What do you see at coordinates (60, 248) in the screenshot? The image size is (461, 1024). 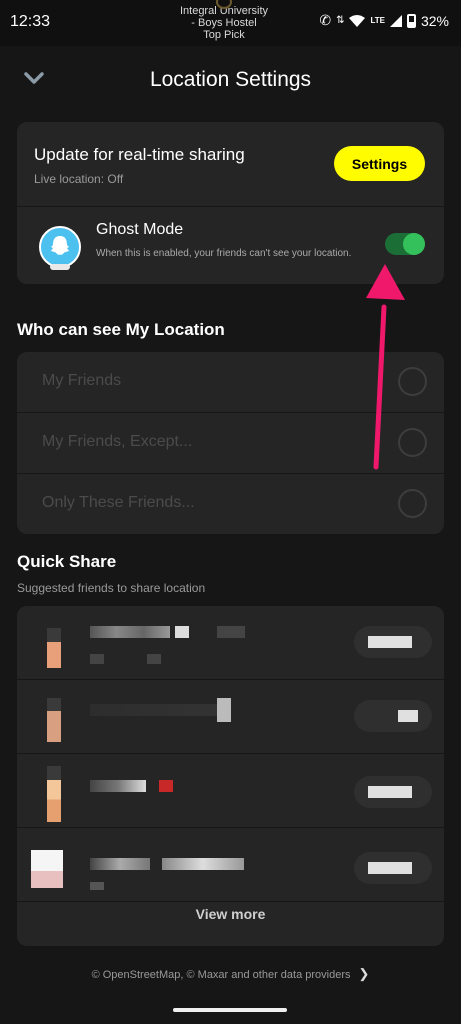 I see `ghost-avatar-icon` at bounding box center [60, 248].